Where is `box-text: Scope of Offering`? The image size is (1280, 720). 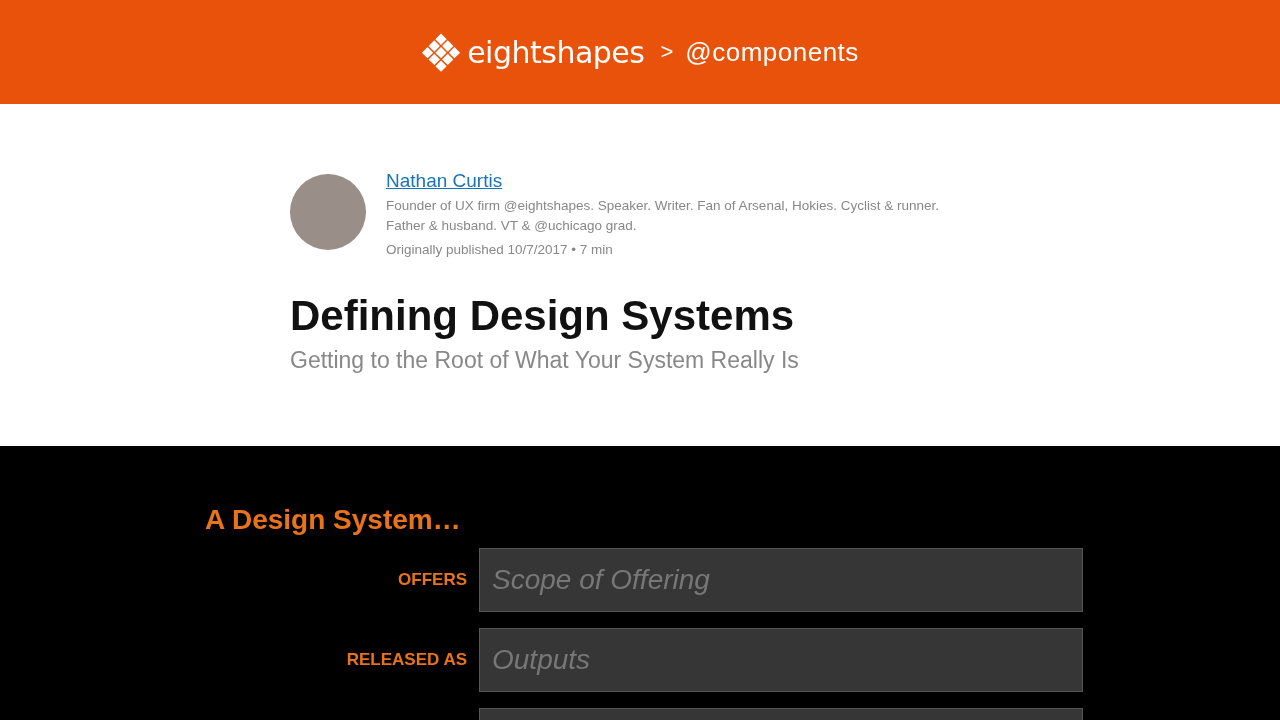
box-text: Scope of Offering is located at coordinates (601, 580).